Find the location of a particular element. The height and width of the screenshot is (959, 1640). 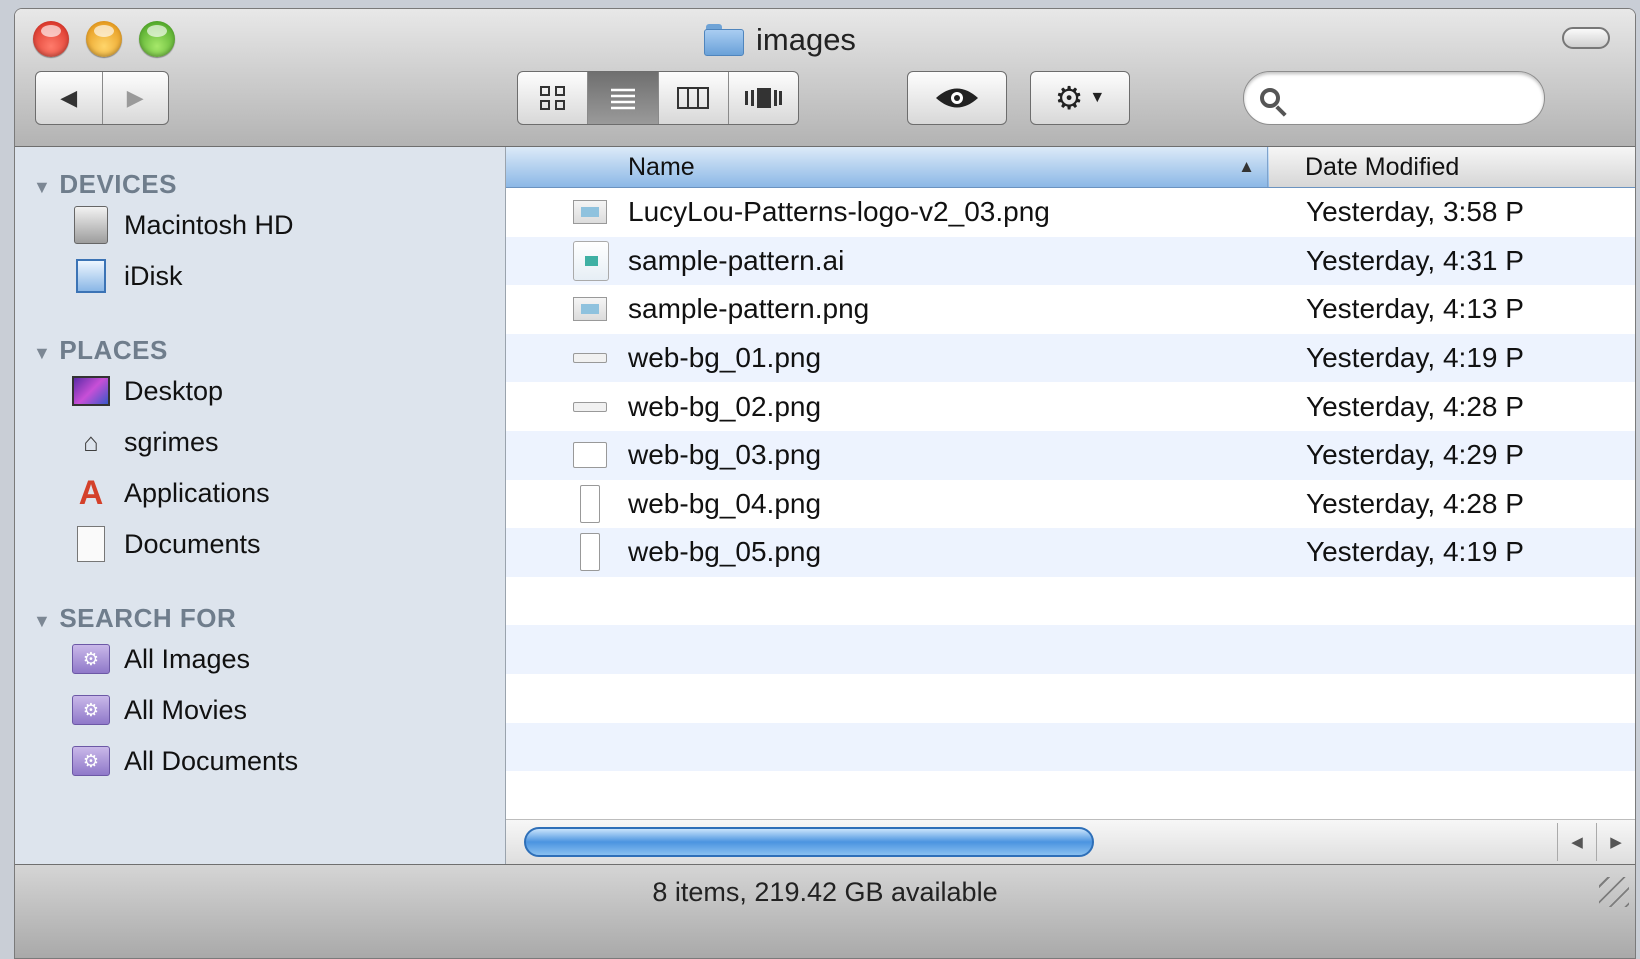

file-row: web-bg_02.png Yesterday, 4:28 P is located at coordinates (1070, 406).